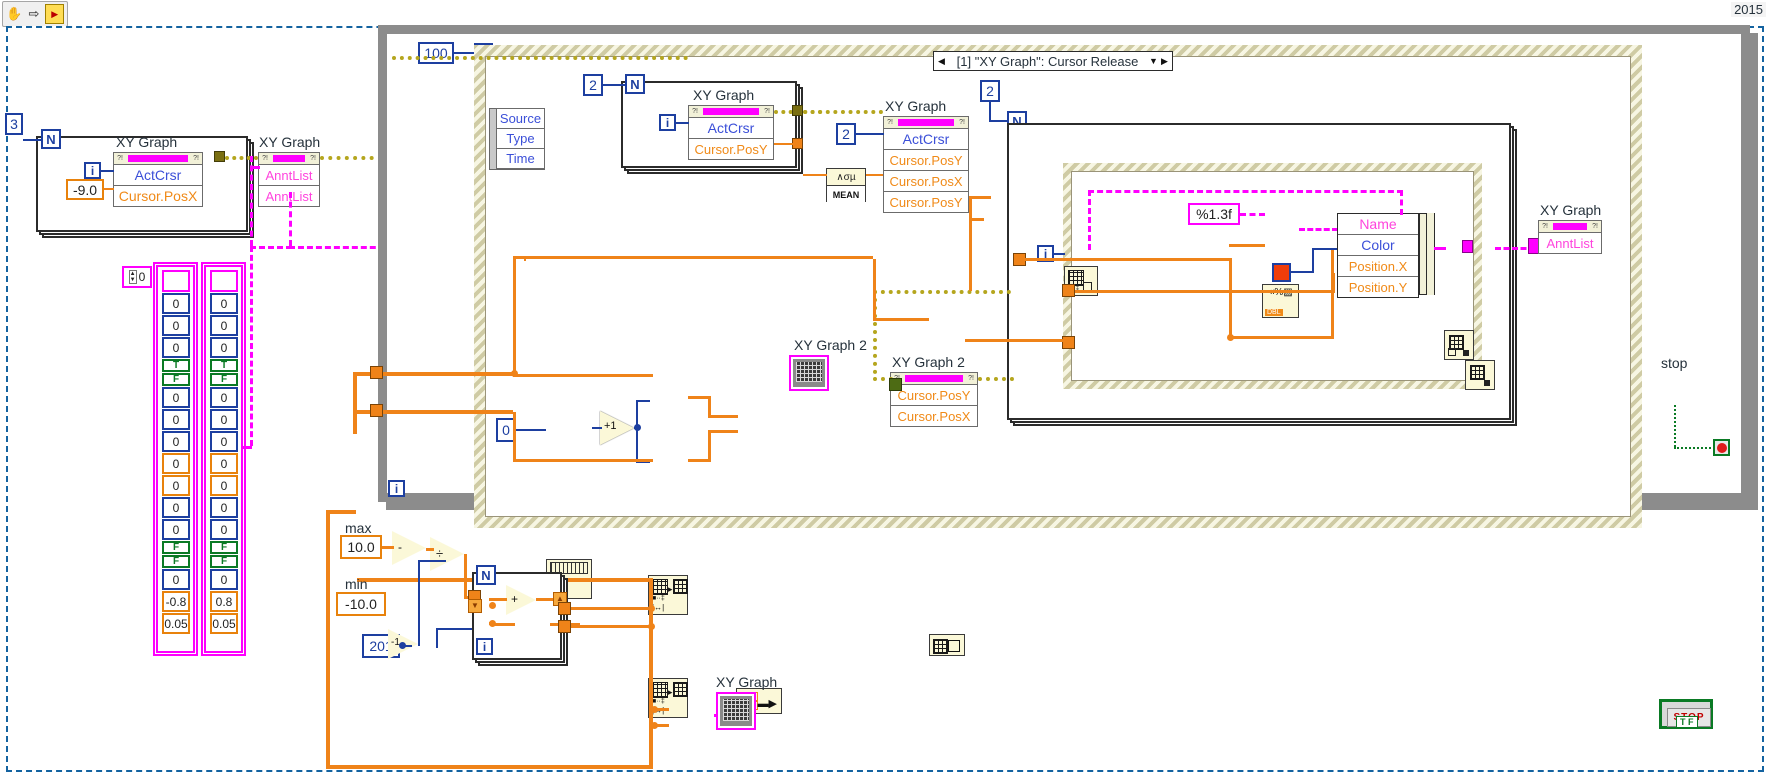  I want to click on toolbar: ✋ ⇨ ▶, so click(35, 14).